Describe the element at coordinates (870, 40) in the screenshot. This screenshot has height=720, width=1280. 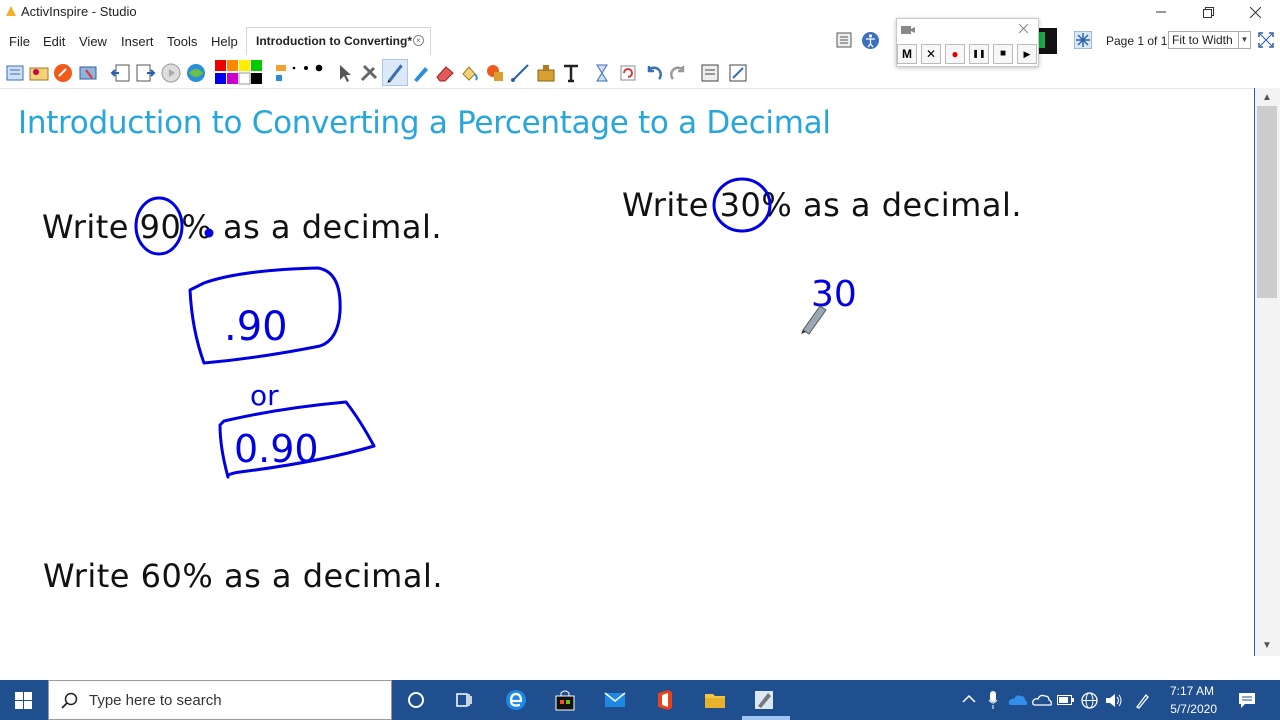
I see `accessibility-icon` at that location.